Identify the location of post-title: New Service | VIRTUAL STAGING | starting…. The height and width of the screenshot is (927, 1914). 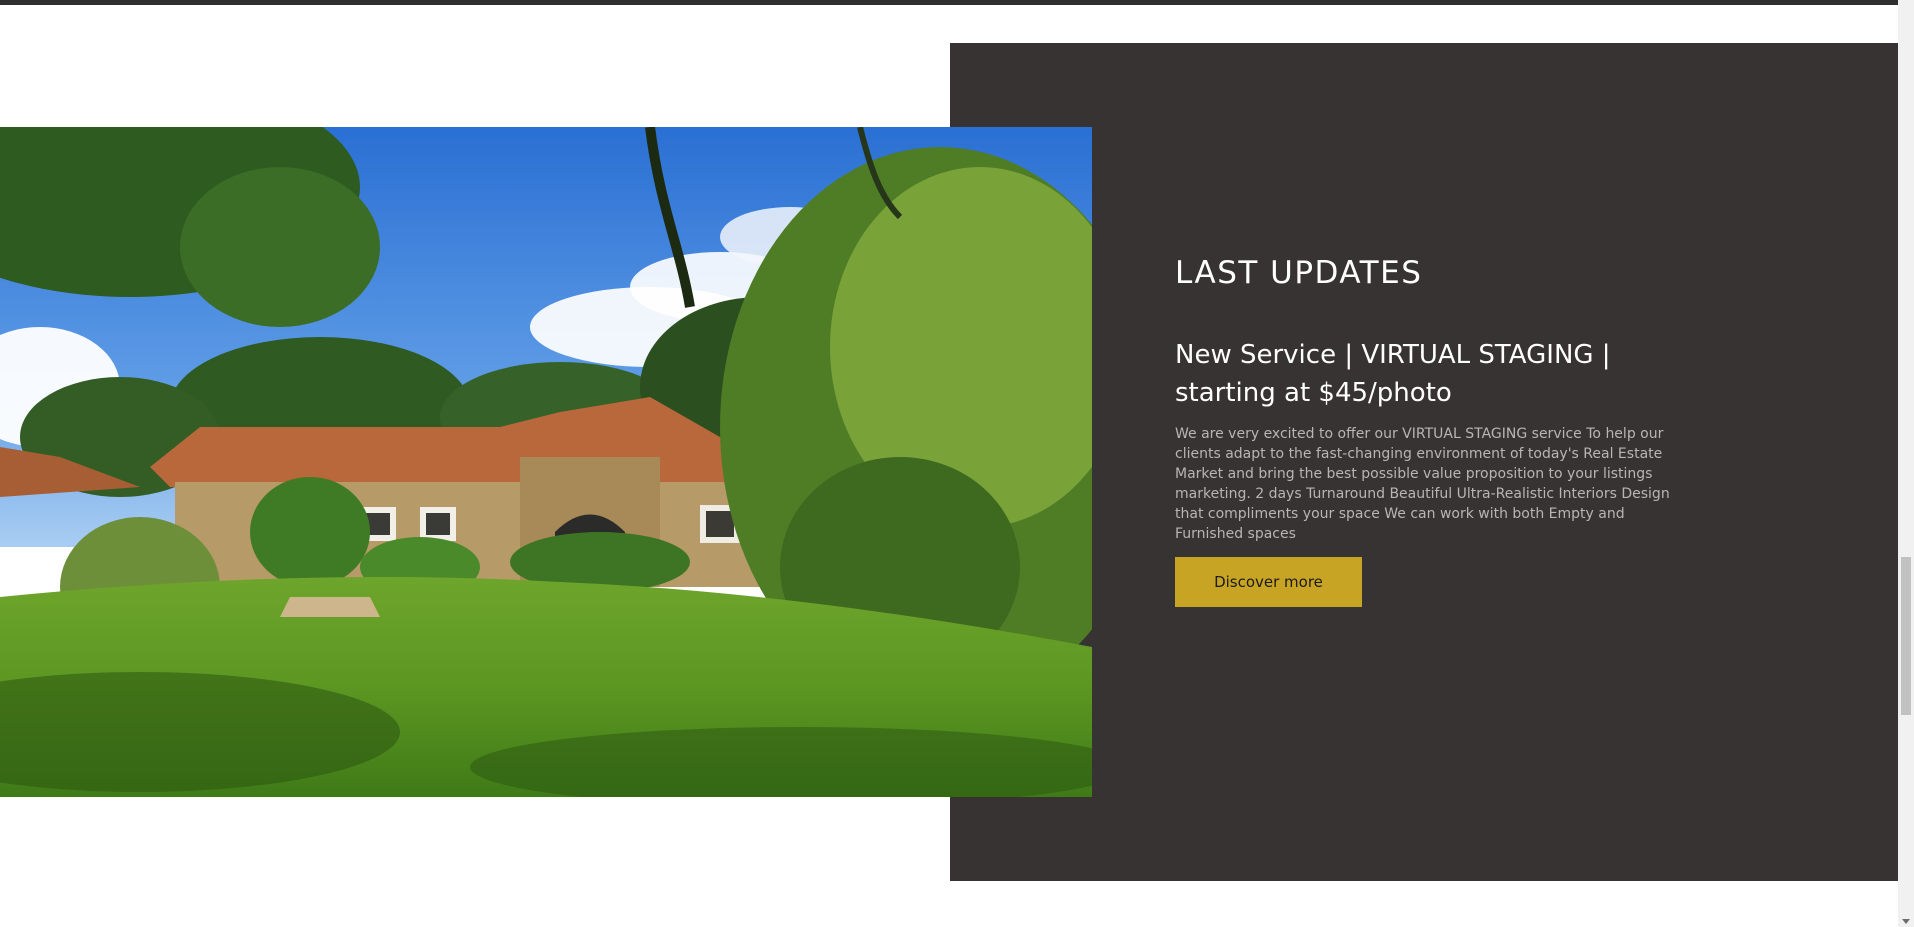
(1393, 374).